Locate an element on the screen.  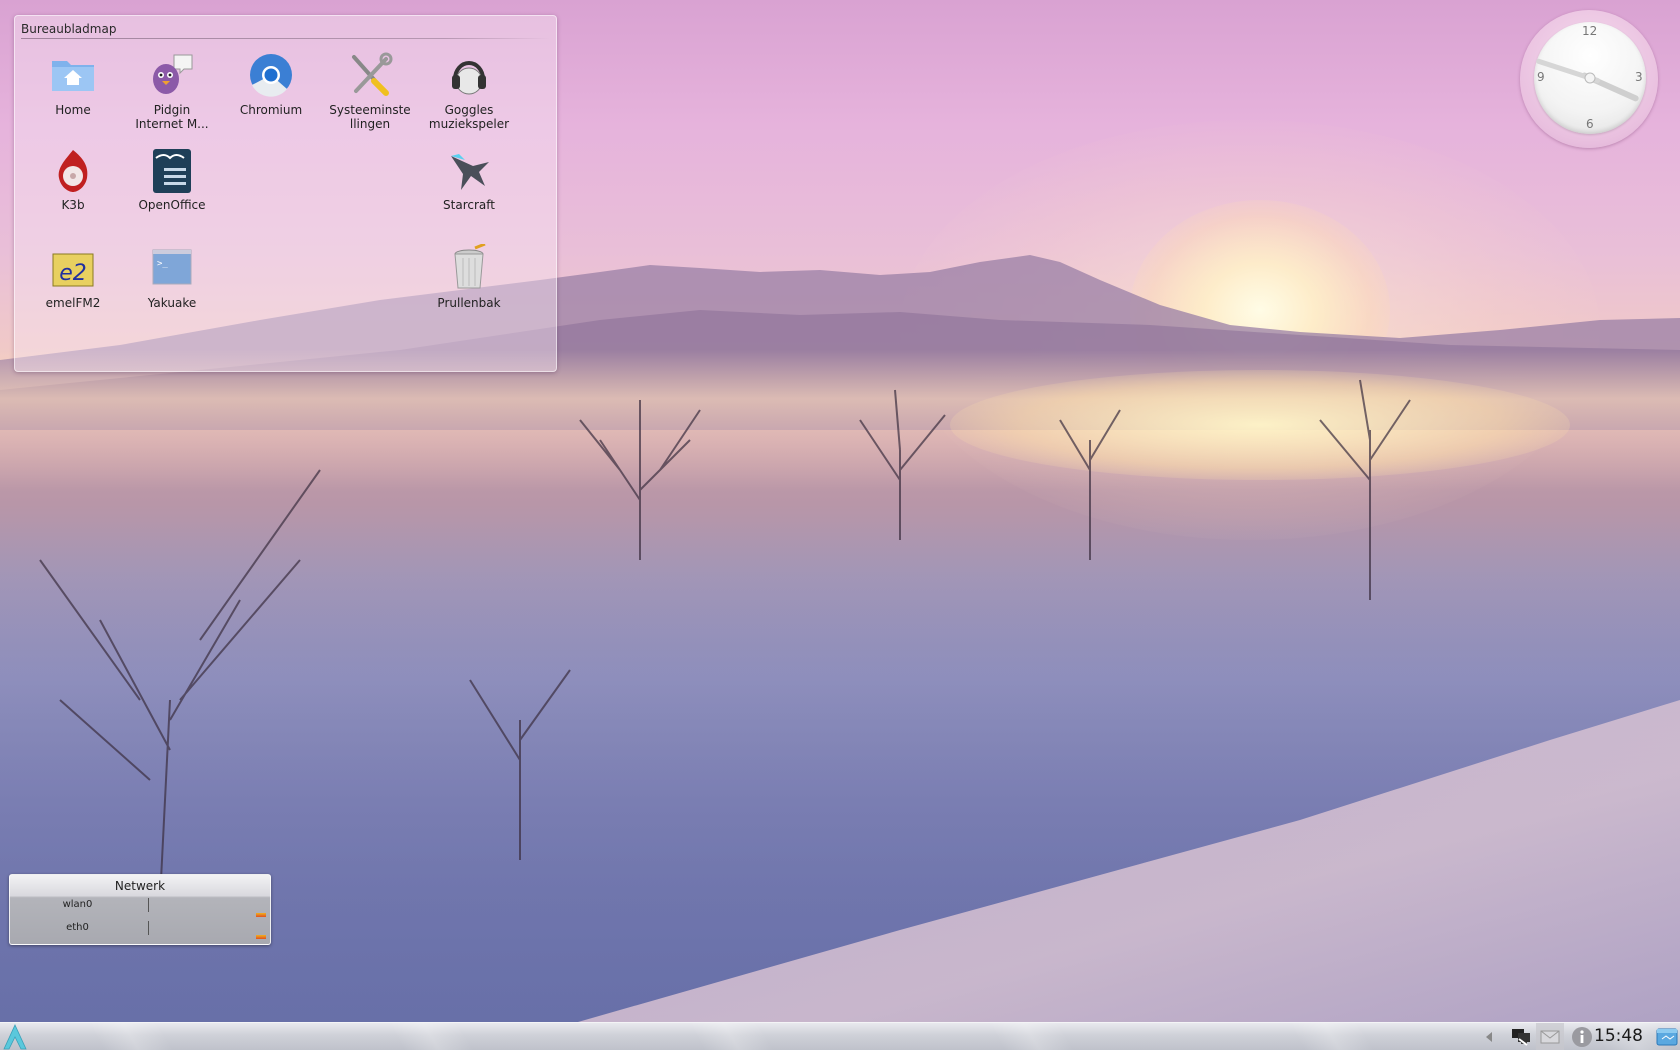
desktop-icon-starcraft: Starcraft is located at coordinates (469, 179).